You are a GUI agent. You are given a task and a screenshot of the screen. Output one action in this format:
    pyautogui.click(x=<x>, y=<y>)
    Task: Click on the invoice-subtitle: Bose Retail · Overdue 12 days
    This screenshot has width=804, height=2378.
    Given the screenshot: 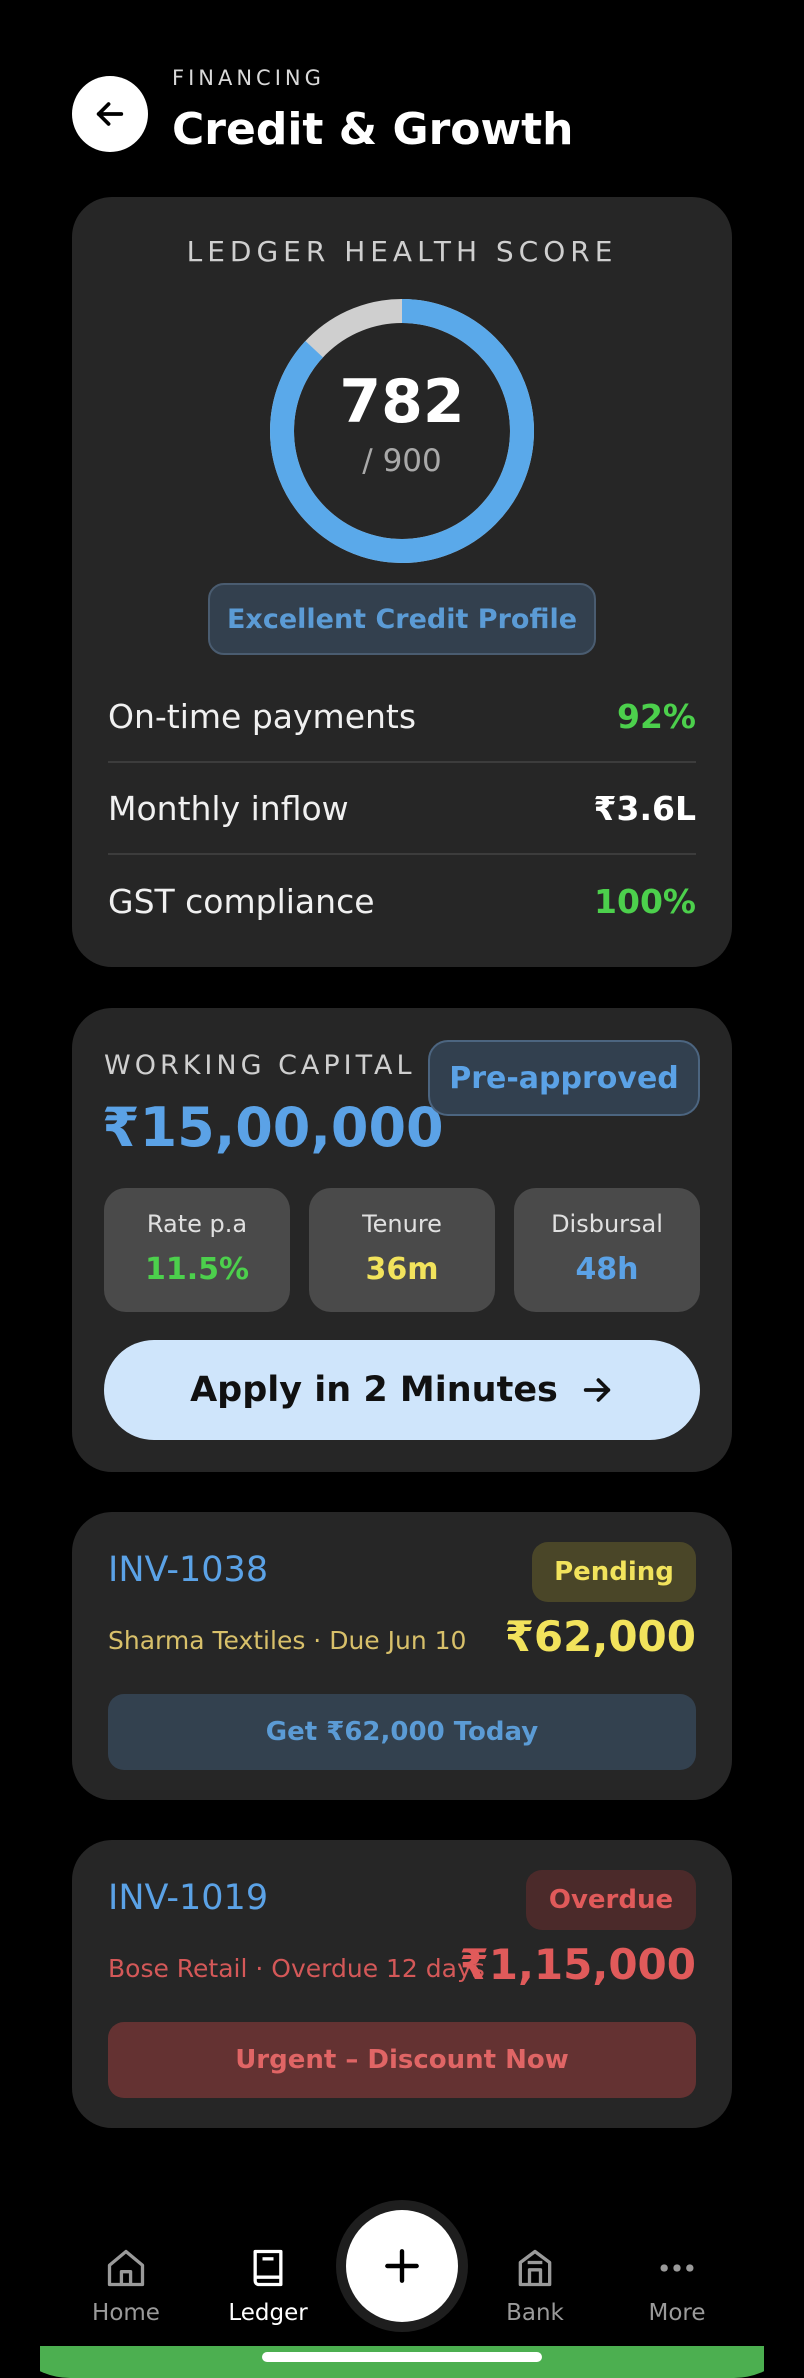 What is the action you would take?
    pyautogui.click(x=296, y=1968)
    